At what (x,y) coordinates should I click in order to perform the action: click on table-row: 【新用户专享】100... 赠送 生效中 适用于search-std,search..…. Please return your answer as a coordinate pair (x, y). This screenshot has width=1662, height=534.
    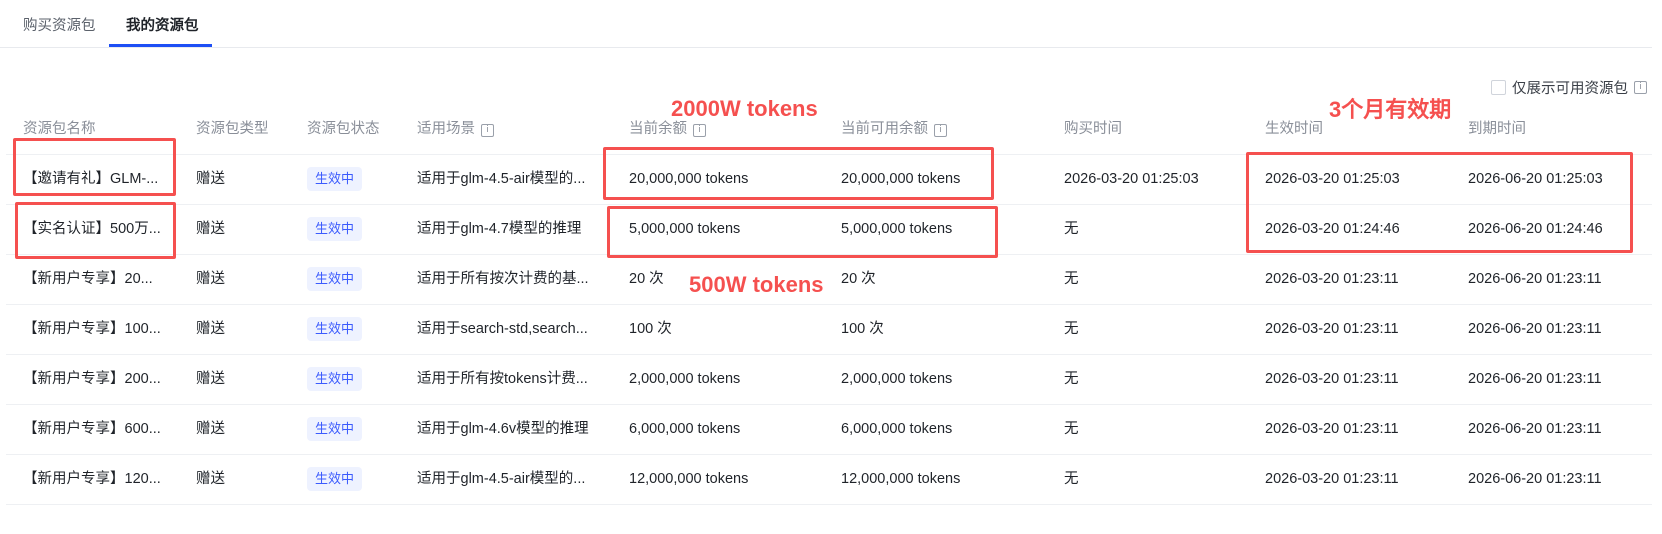
    Looking at the image, I should click on (829, 329).